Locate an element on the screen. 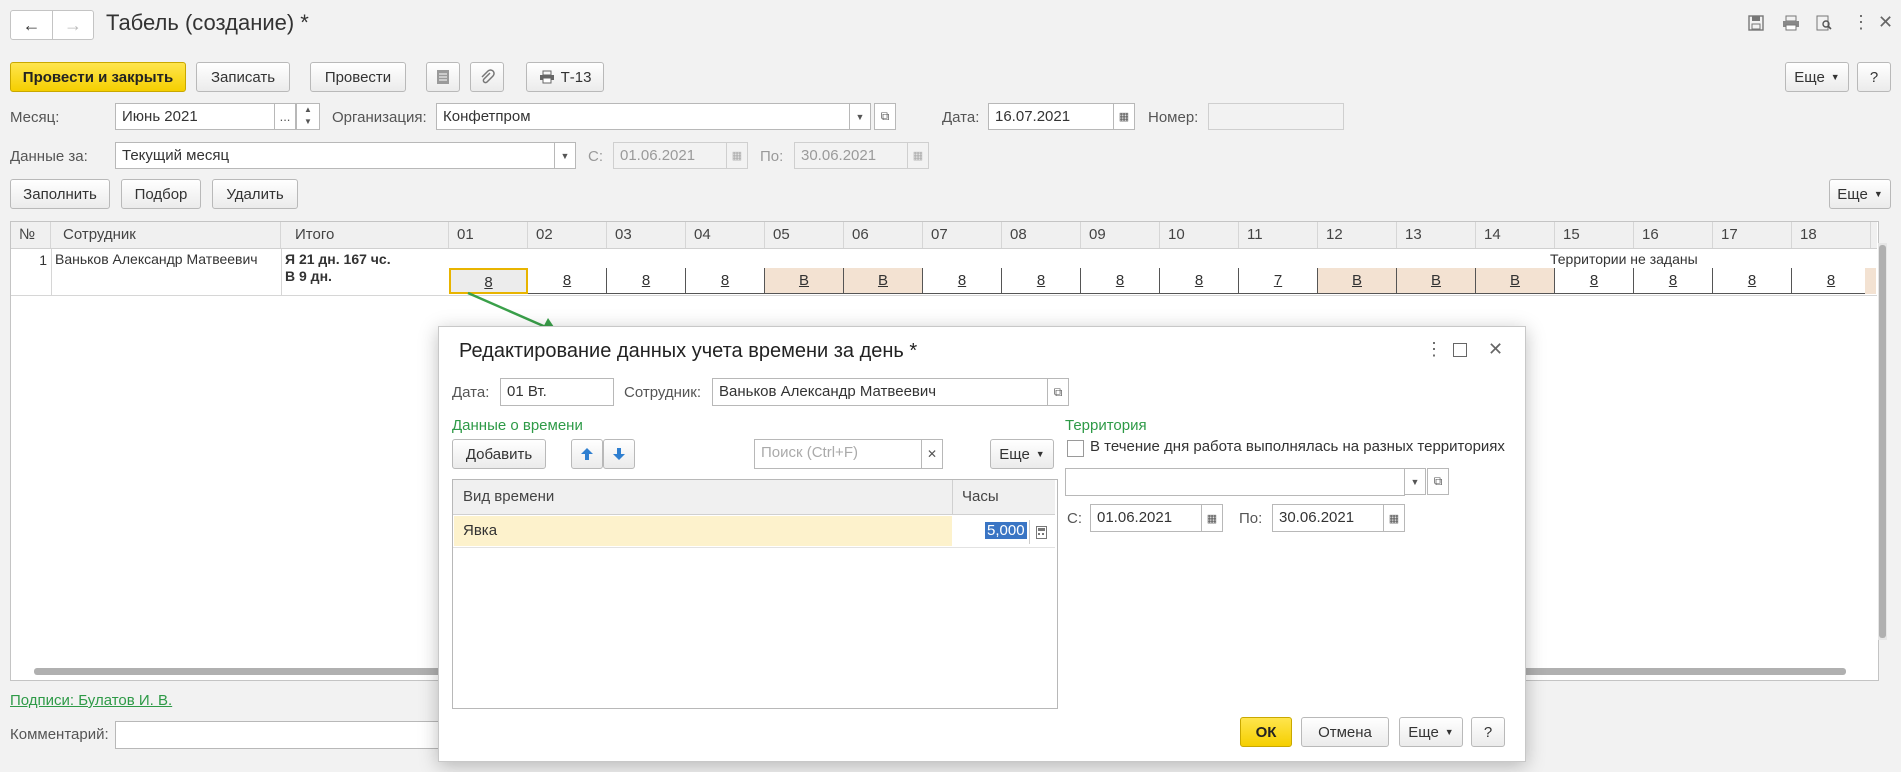 This screenshot has height=772, width=1901. col-header-day: 09 is located at coordinates (1120, 235).